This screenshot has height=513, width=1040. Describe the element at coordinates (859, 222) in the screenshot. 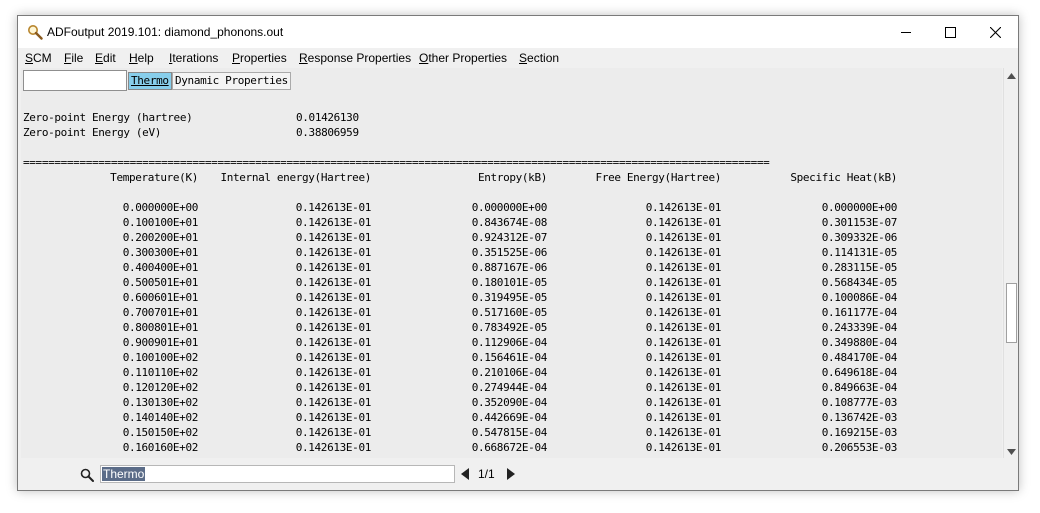

I see `table-cell: 0.301153E-07` at that location.